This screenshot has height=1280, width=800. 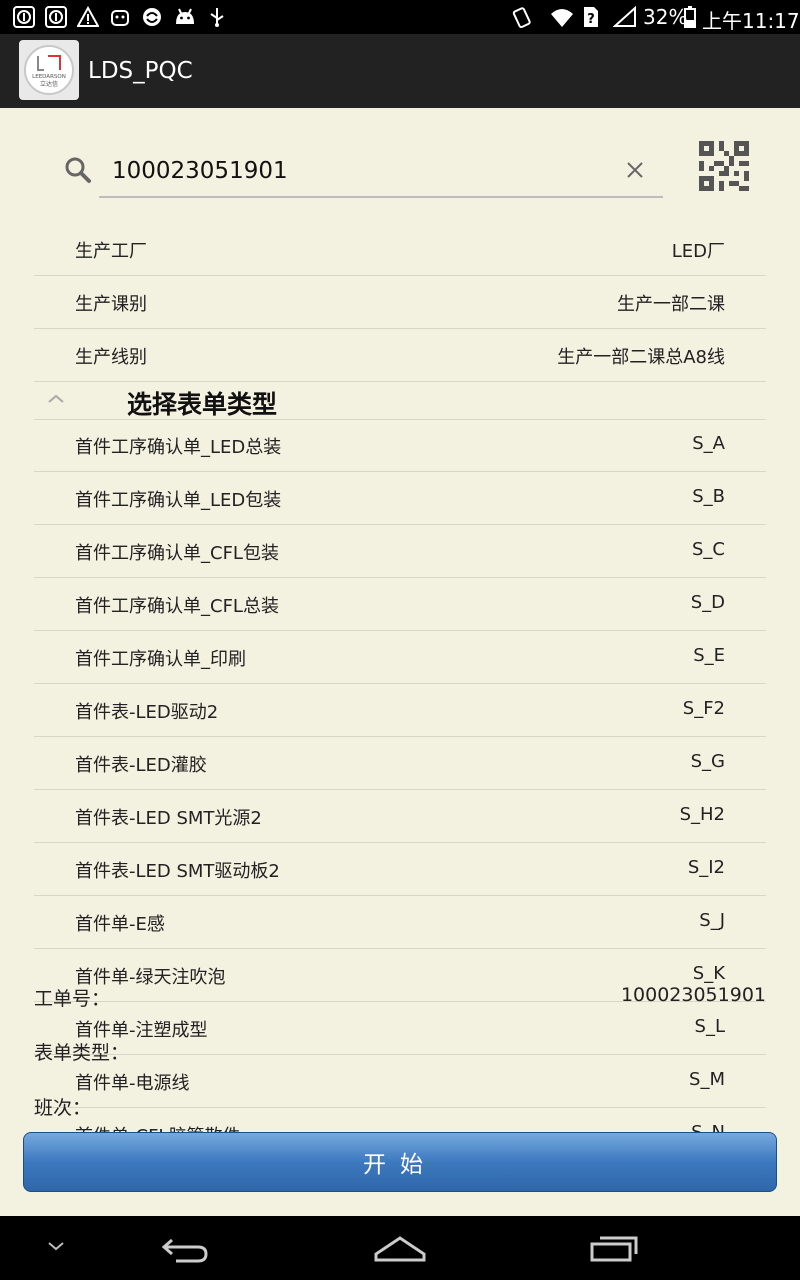 What do you see at coordinates (707, 761) in the screenshot?
I see `form-type-code: S_G` at bounding box center [707, 761].